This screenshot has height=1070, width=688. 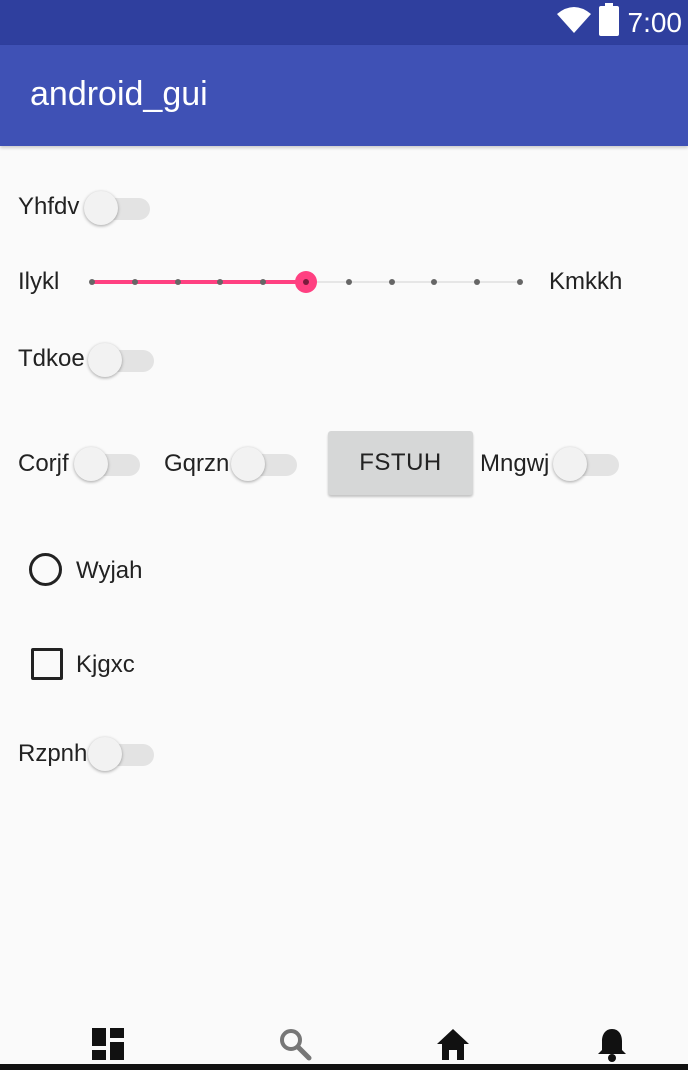 I want to click on switch-mngwj, so click(x=586, y=464).